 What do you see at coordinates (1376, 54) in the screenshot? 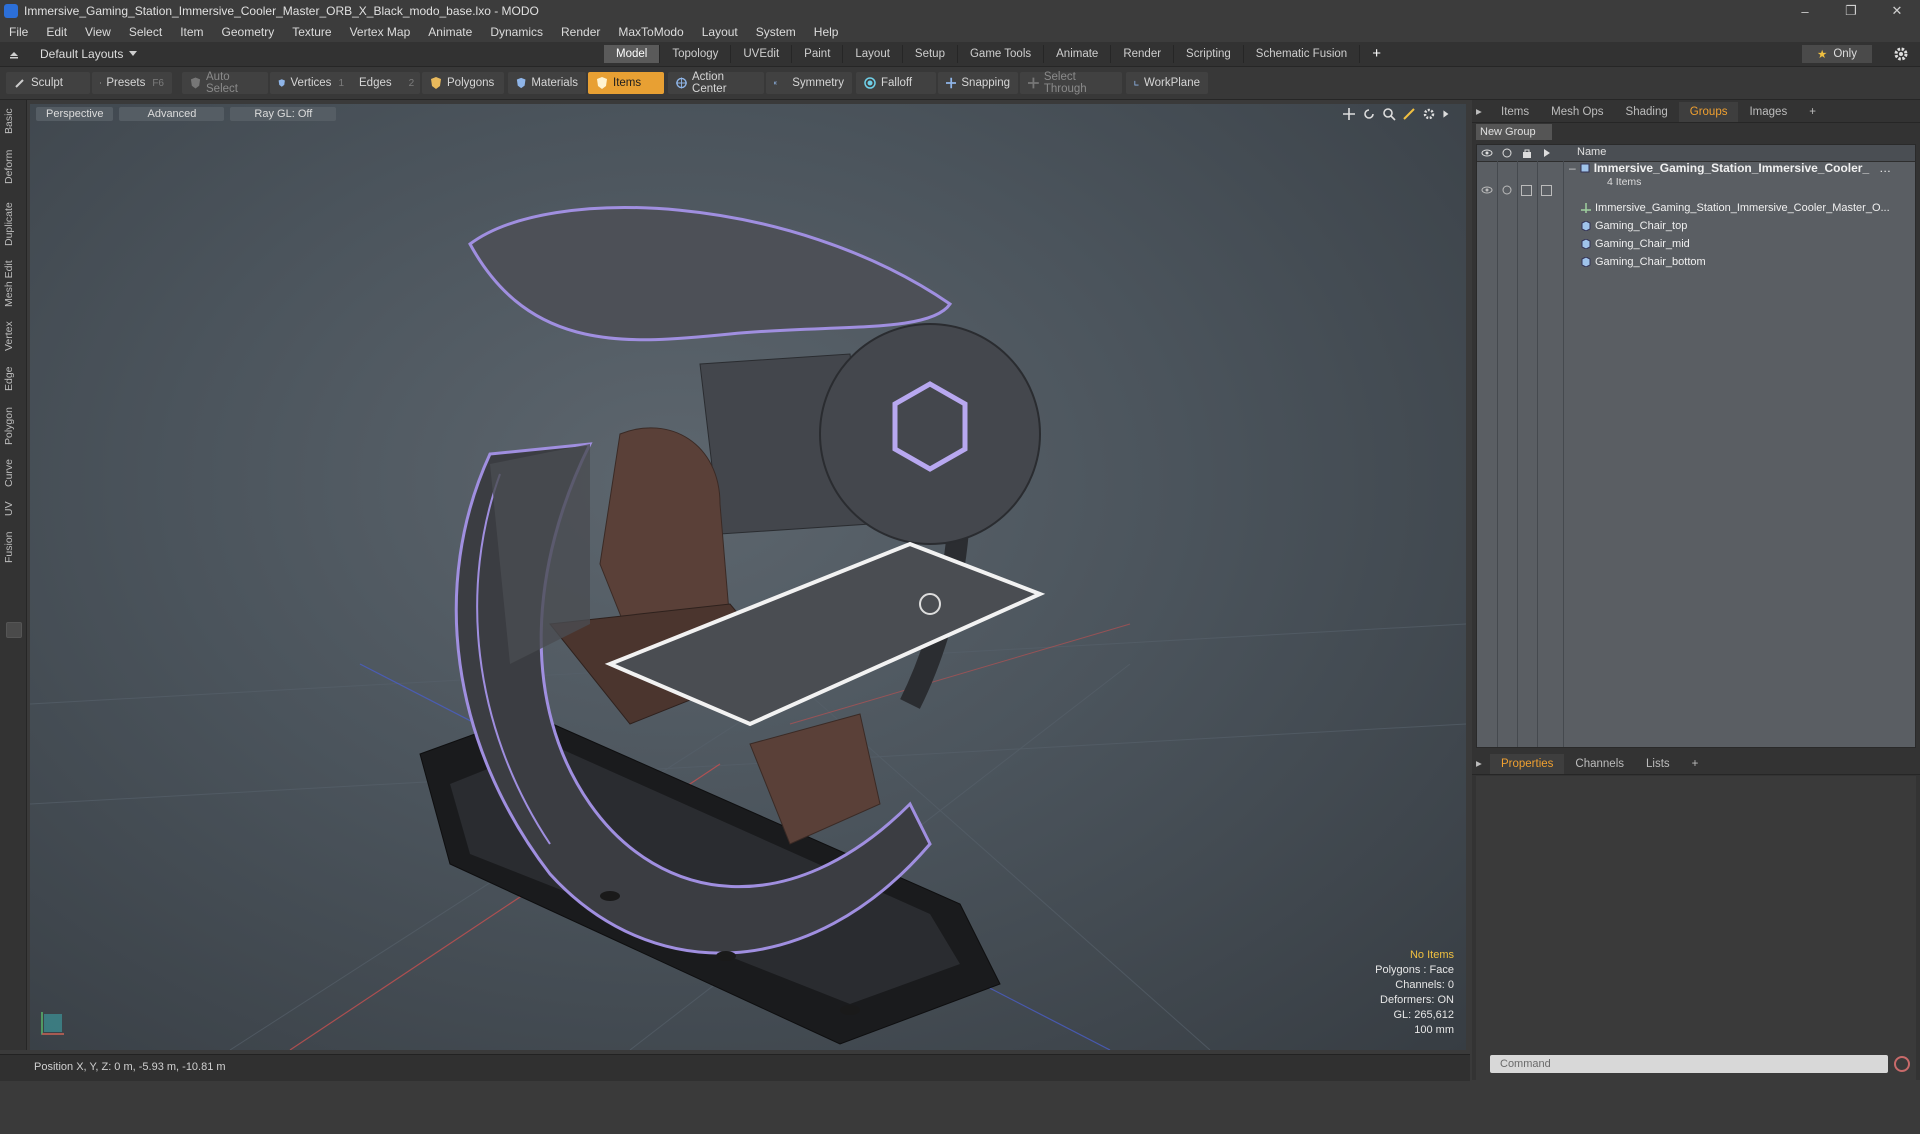
I see `add-tab-icon: +` at bounding box center [1376, 54].